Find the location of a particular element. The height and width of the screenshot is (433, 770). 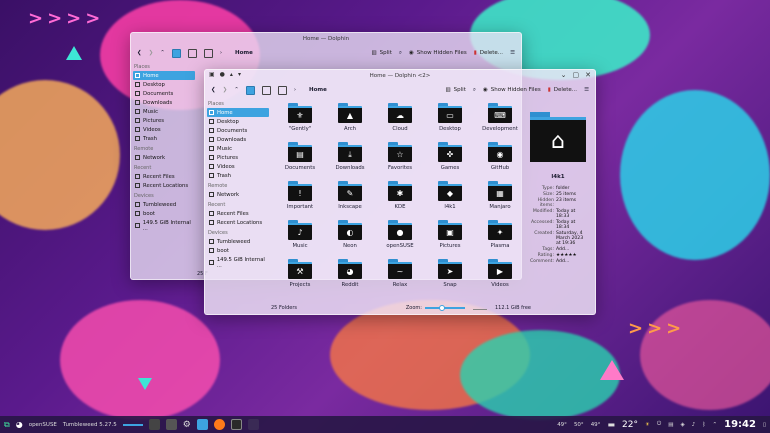

titlebar: Home — Dolphin is located at coordinates (326, 39).